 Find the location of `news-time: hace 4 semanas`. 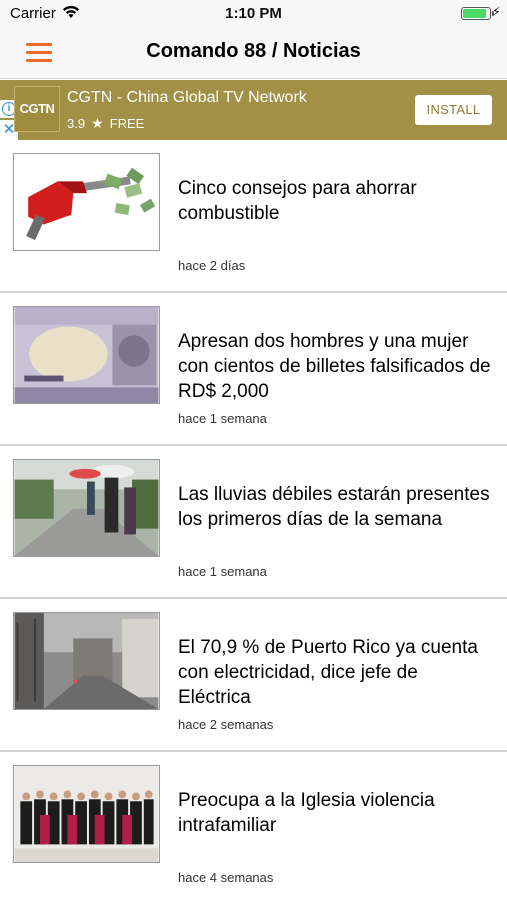

news-time: hace 4 semanas is located at coordinates (226, 877).